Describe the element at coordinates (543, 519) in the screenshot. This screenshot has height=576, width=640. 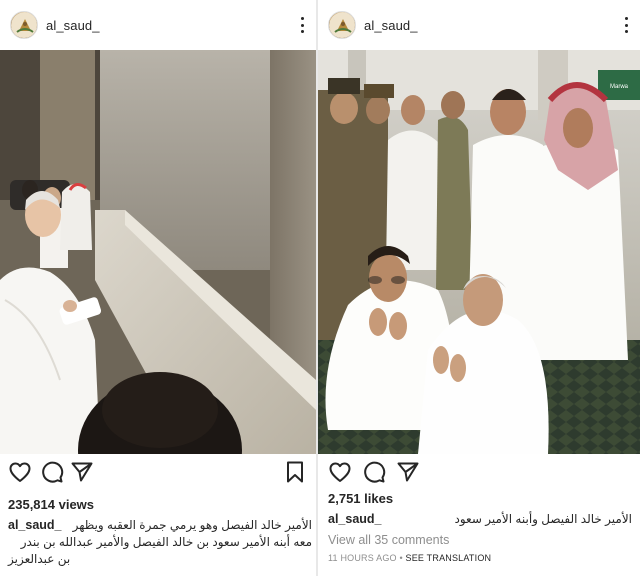
I see `caption-text: الأمير خالد الفيصل وأبنه الأمير سعود` at that location.